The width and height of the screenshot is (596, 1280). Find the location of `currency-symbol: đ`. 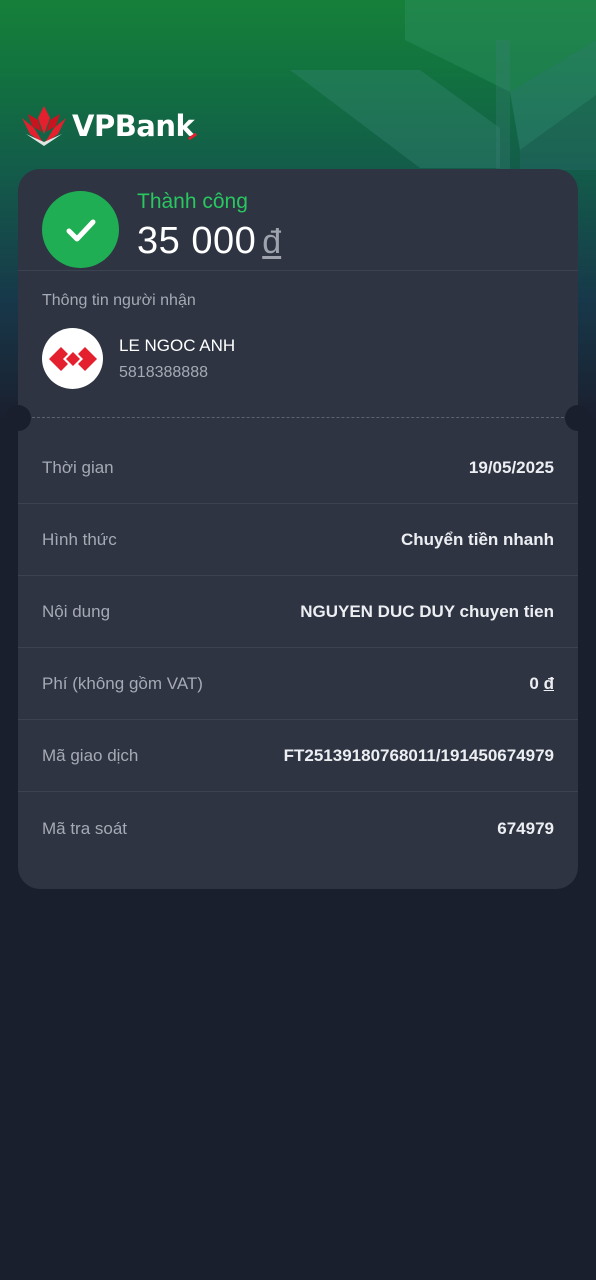

currency-symbol: đ is located at coordinates (272, 242).